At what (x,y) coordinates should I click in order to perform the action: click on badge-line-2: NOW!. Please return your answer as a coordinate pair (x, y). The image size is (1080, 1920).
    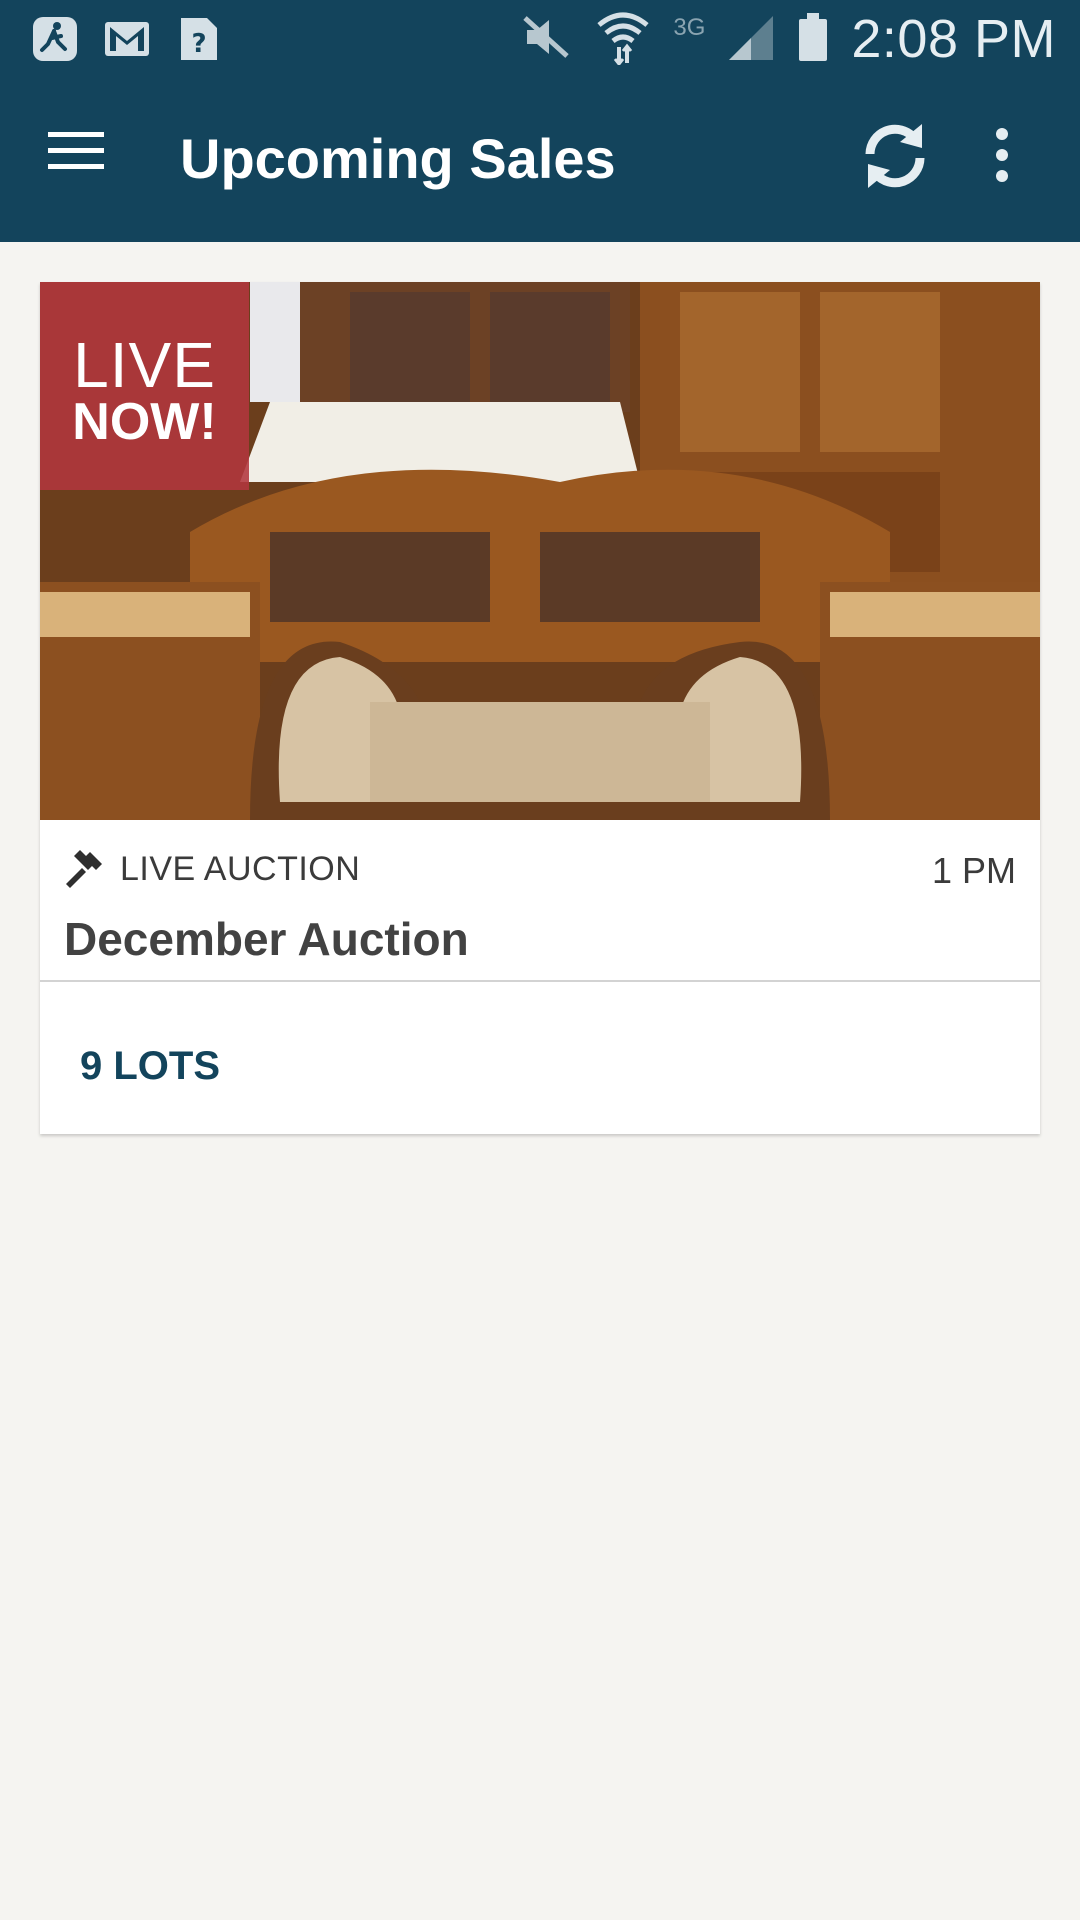
    Looking at the image, I should click on (144, 422).